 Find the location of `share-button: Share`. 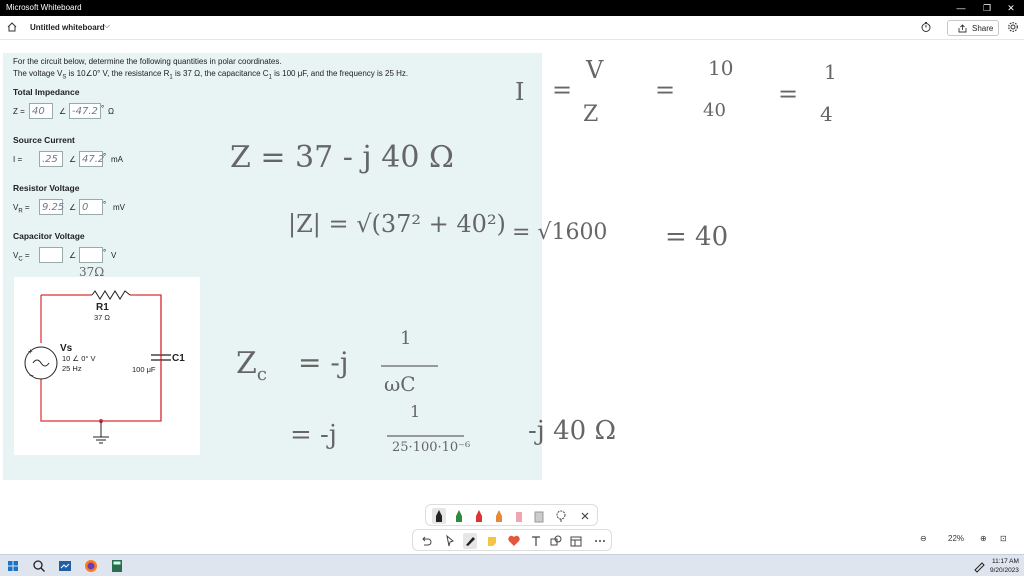

share-button: Share is located at coordinates (973, 28).